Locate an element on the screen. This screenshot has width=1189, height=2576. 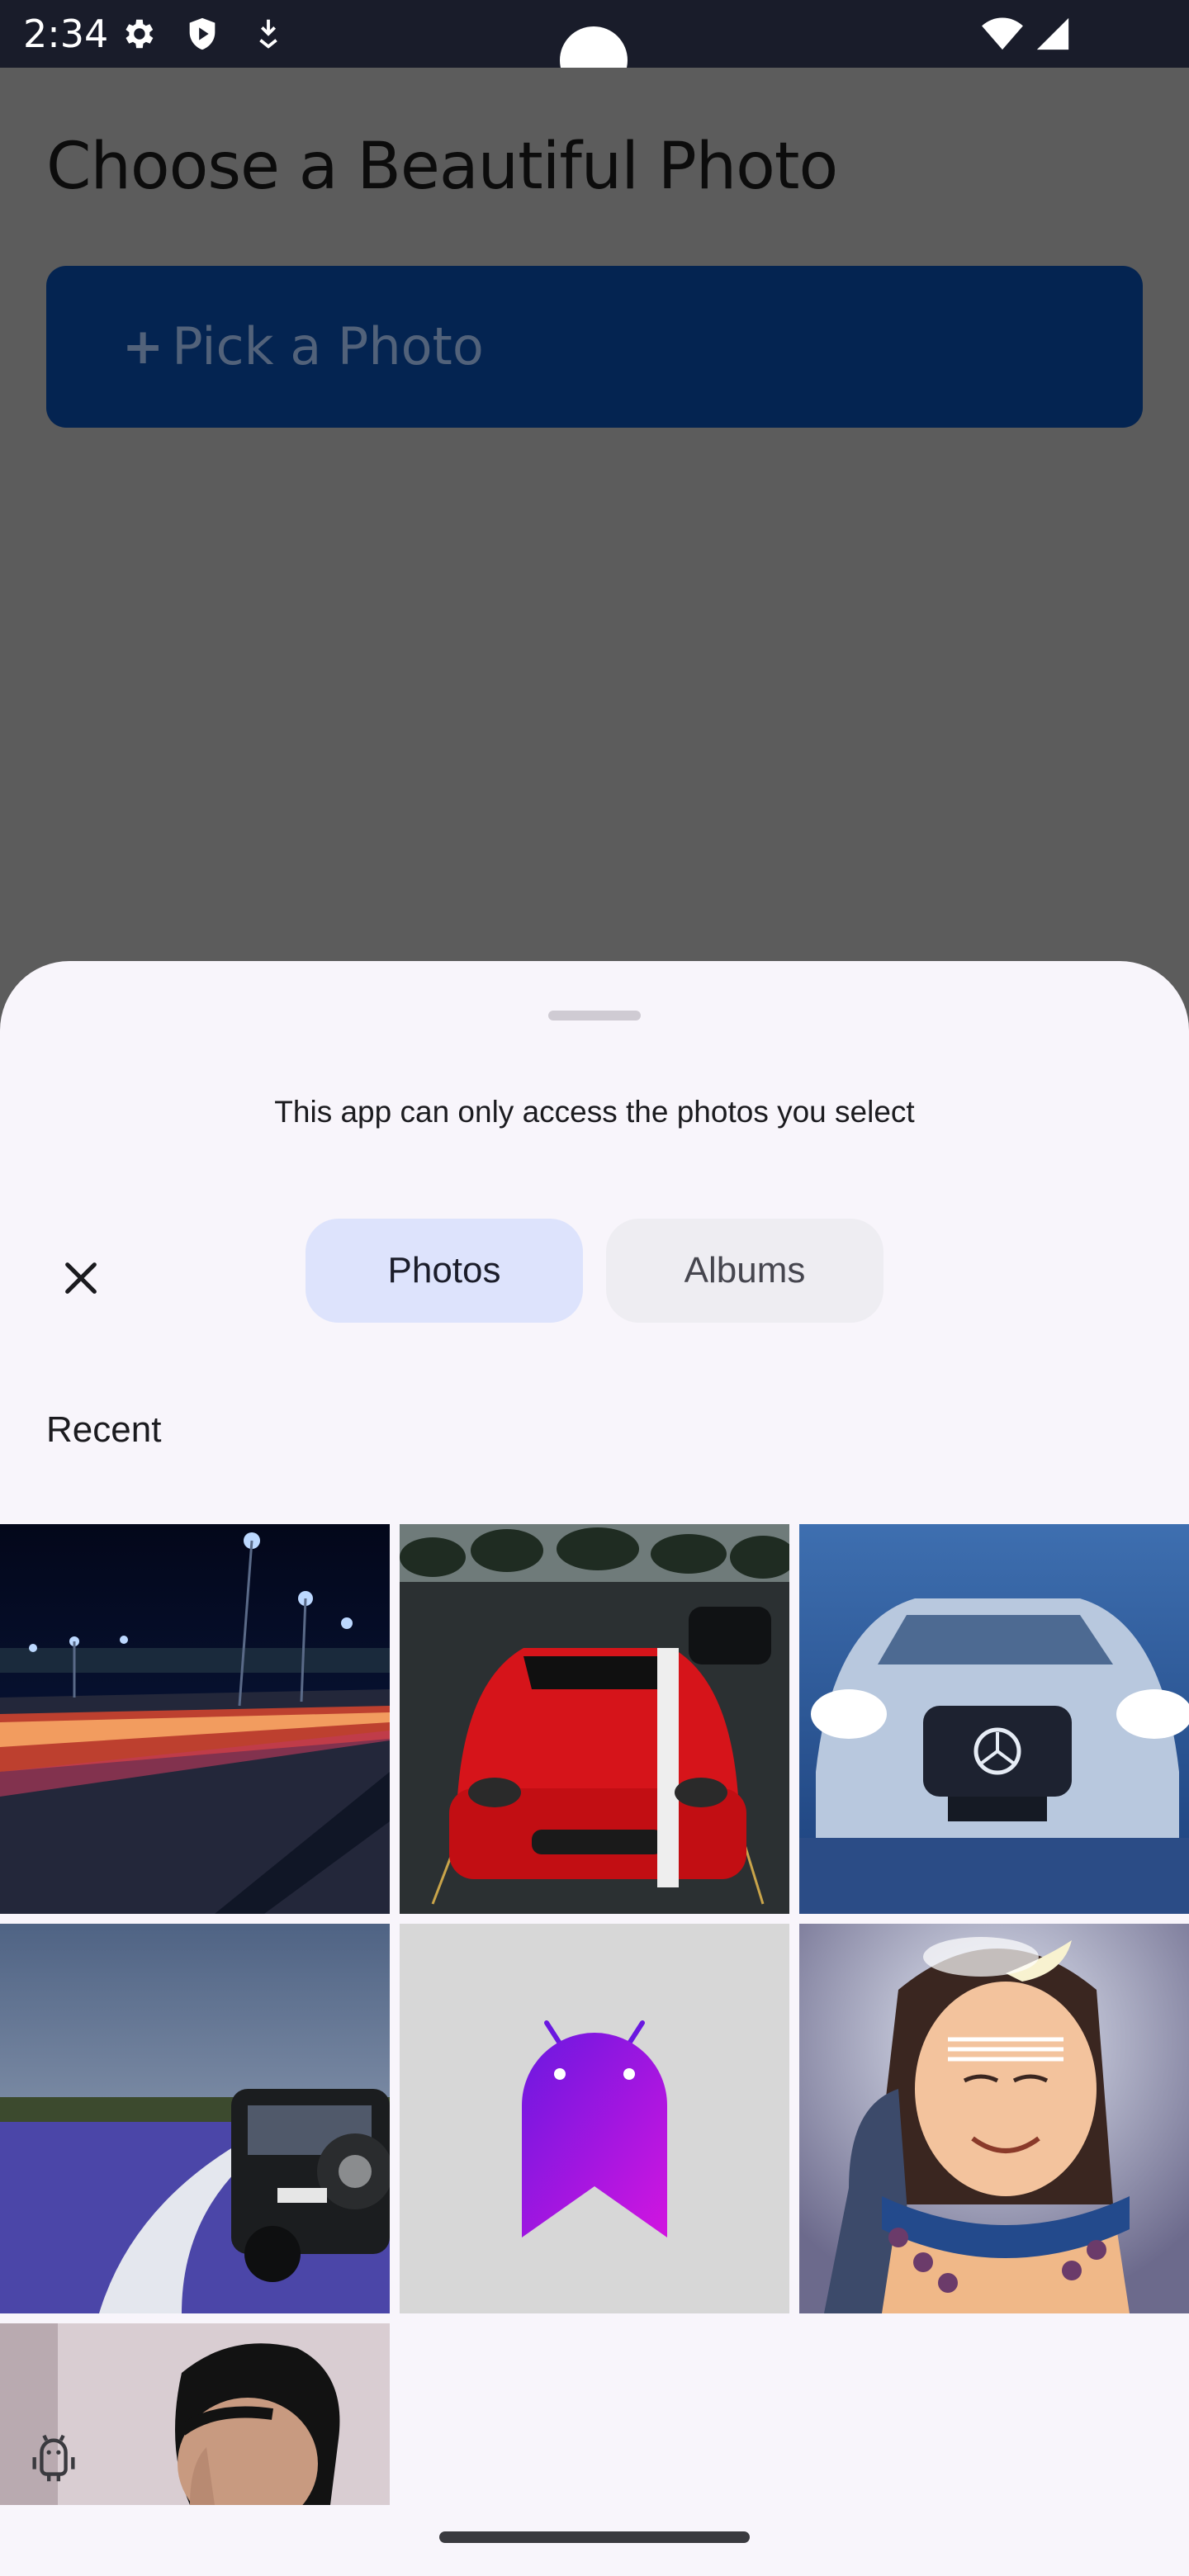
android-debug-icon is located at coordinates (54, 2459).